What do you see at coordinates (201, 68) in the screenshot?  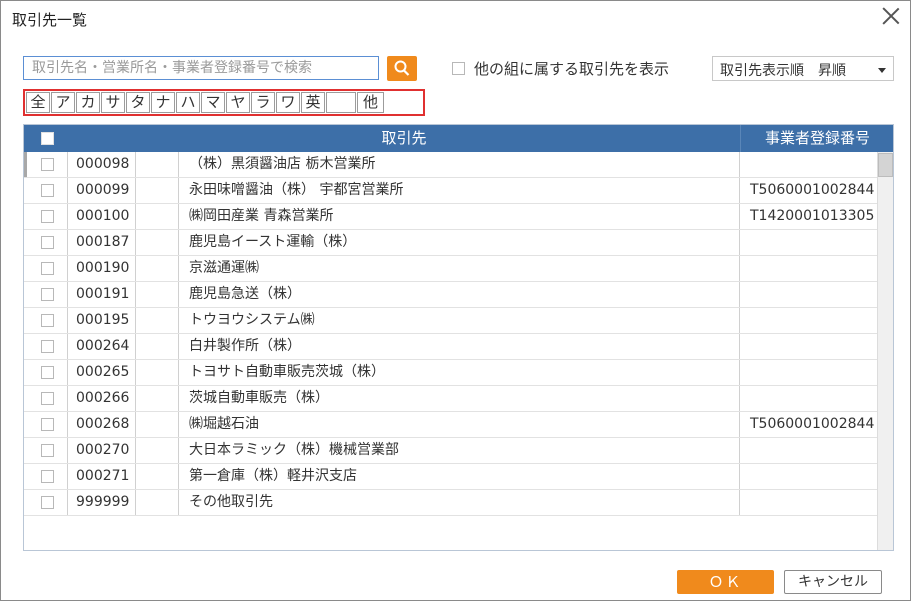 I see `search-input` at bounding box center [201, 68].